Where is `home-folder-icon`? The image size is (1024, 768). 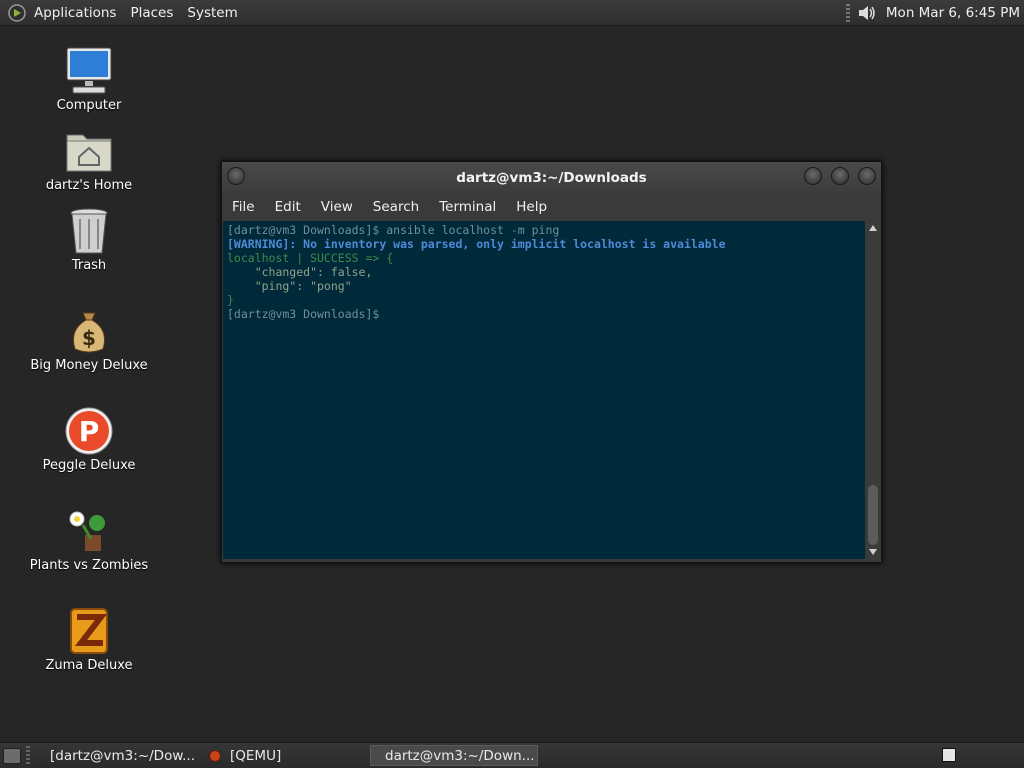 home-folder-icon is located at coordinates (89, 153).